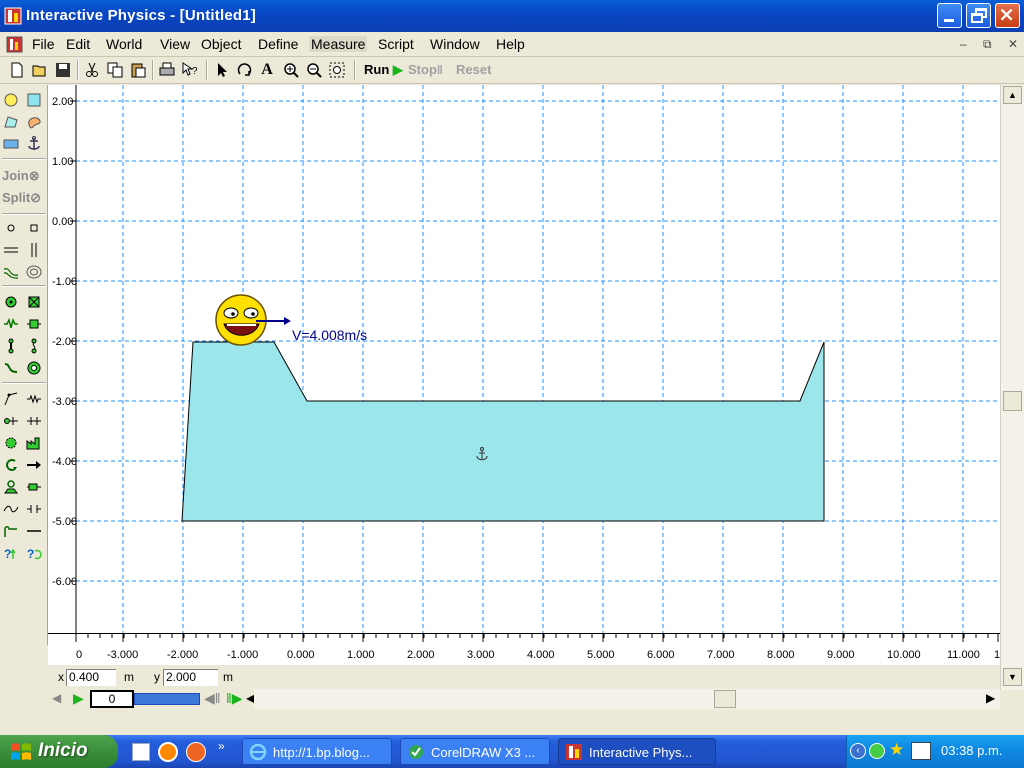 Image resolution: width=1024 pixels, height=768 pixels. What do you see at coordinates (34, 346) in the screenshot?
I see `rope-tool` at bounding box center [34, 346].